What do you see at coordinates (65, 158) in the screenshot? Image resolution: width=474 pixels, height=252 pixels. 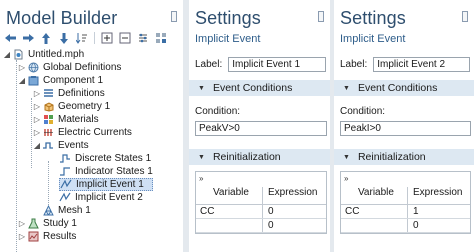 I see `discrete-states-icon` at bounding box center [65, 158].